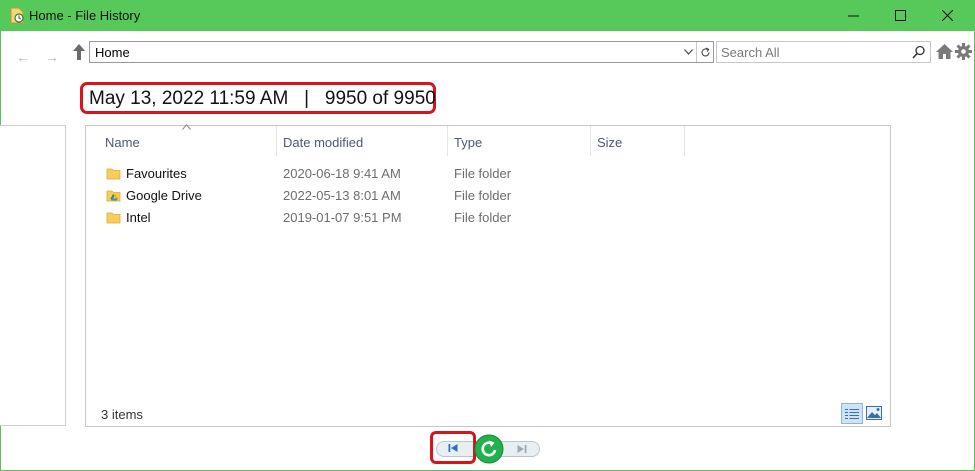 This screenshot has height=471, width=975. I want to click on address-bar: Home, so click(401, 52).